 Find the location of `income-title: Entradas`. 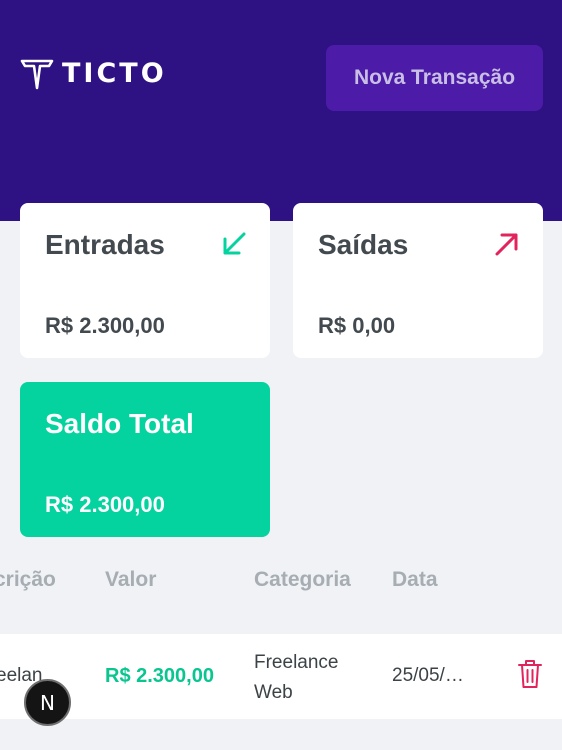

income-title: Entradas is located at coordinates (105, 244).